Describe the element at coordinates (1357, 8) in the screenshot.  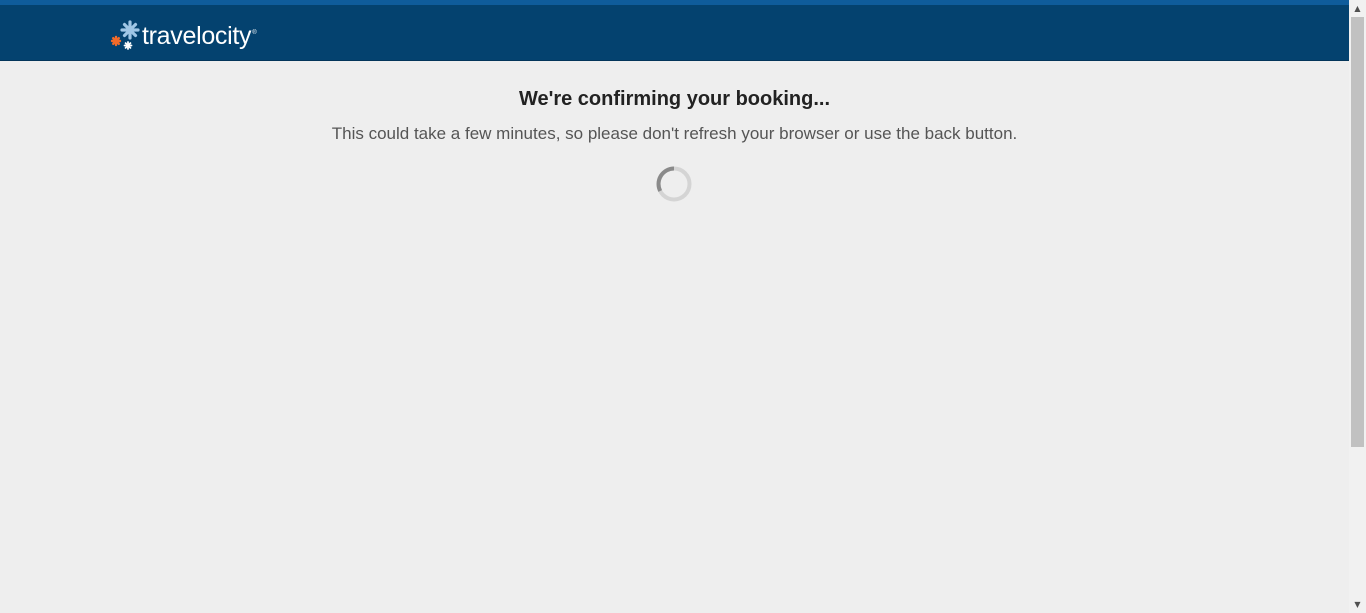
I see `scroll-up-arrow-icon: ▲` at that location.